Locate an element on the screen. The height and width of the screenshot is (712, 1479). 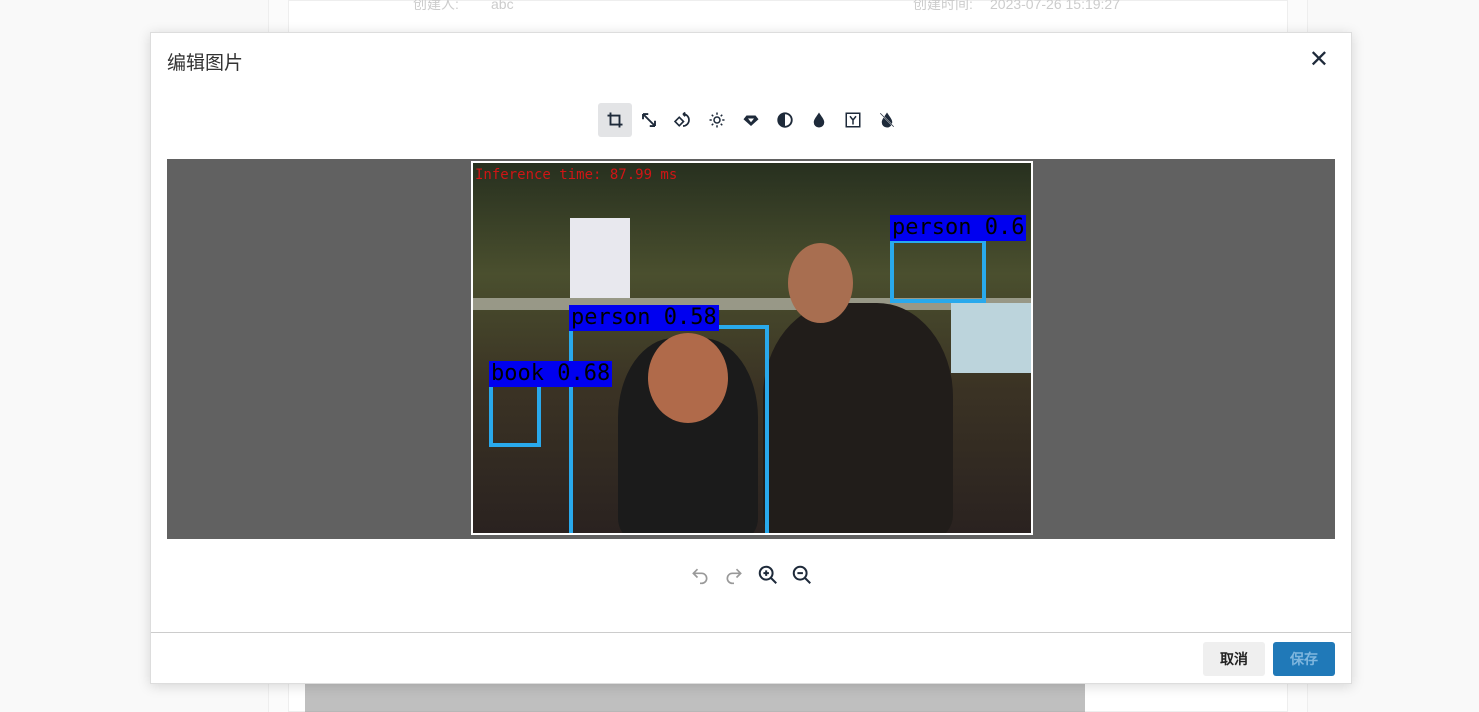
crop-icon is located at coordinates (615, 120).